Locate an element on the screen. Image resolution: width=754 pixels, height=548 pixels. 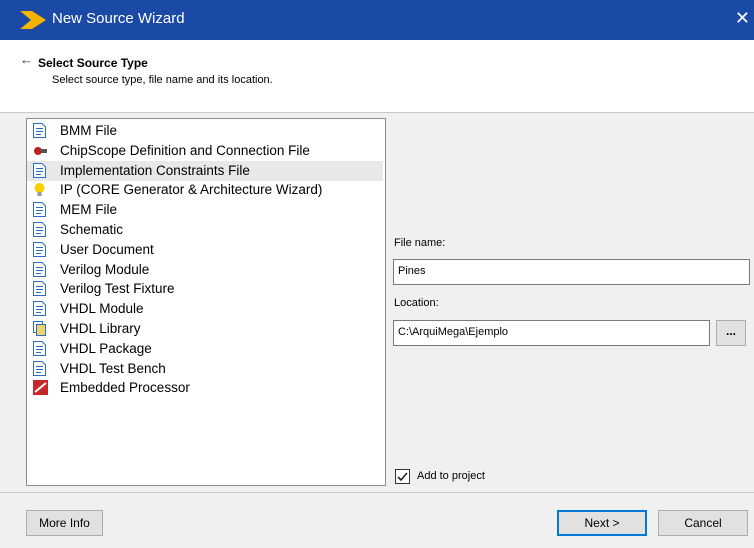
source-type-item: Schematic is located at coordinates (205, 230).